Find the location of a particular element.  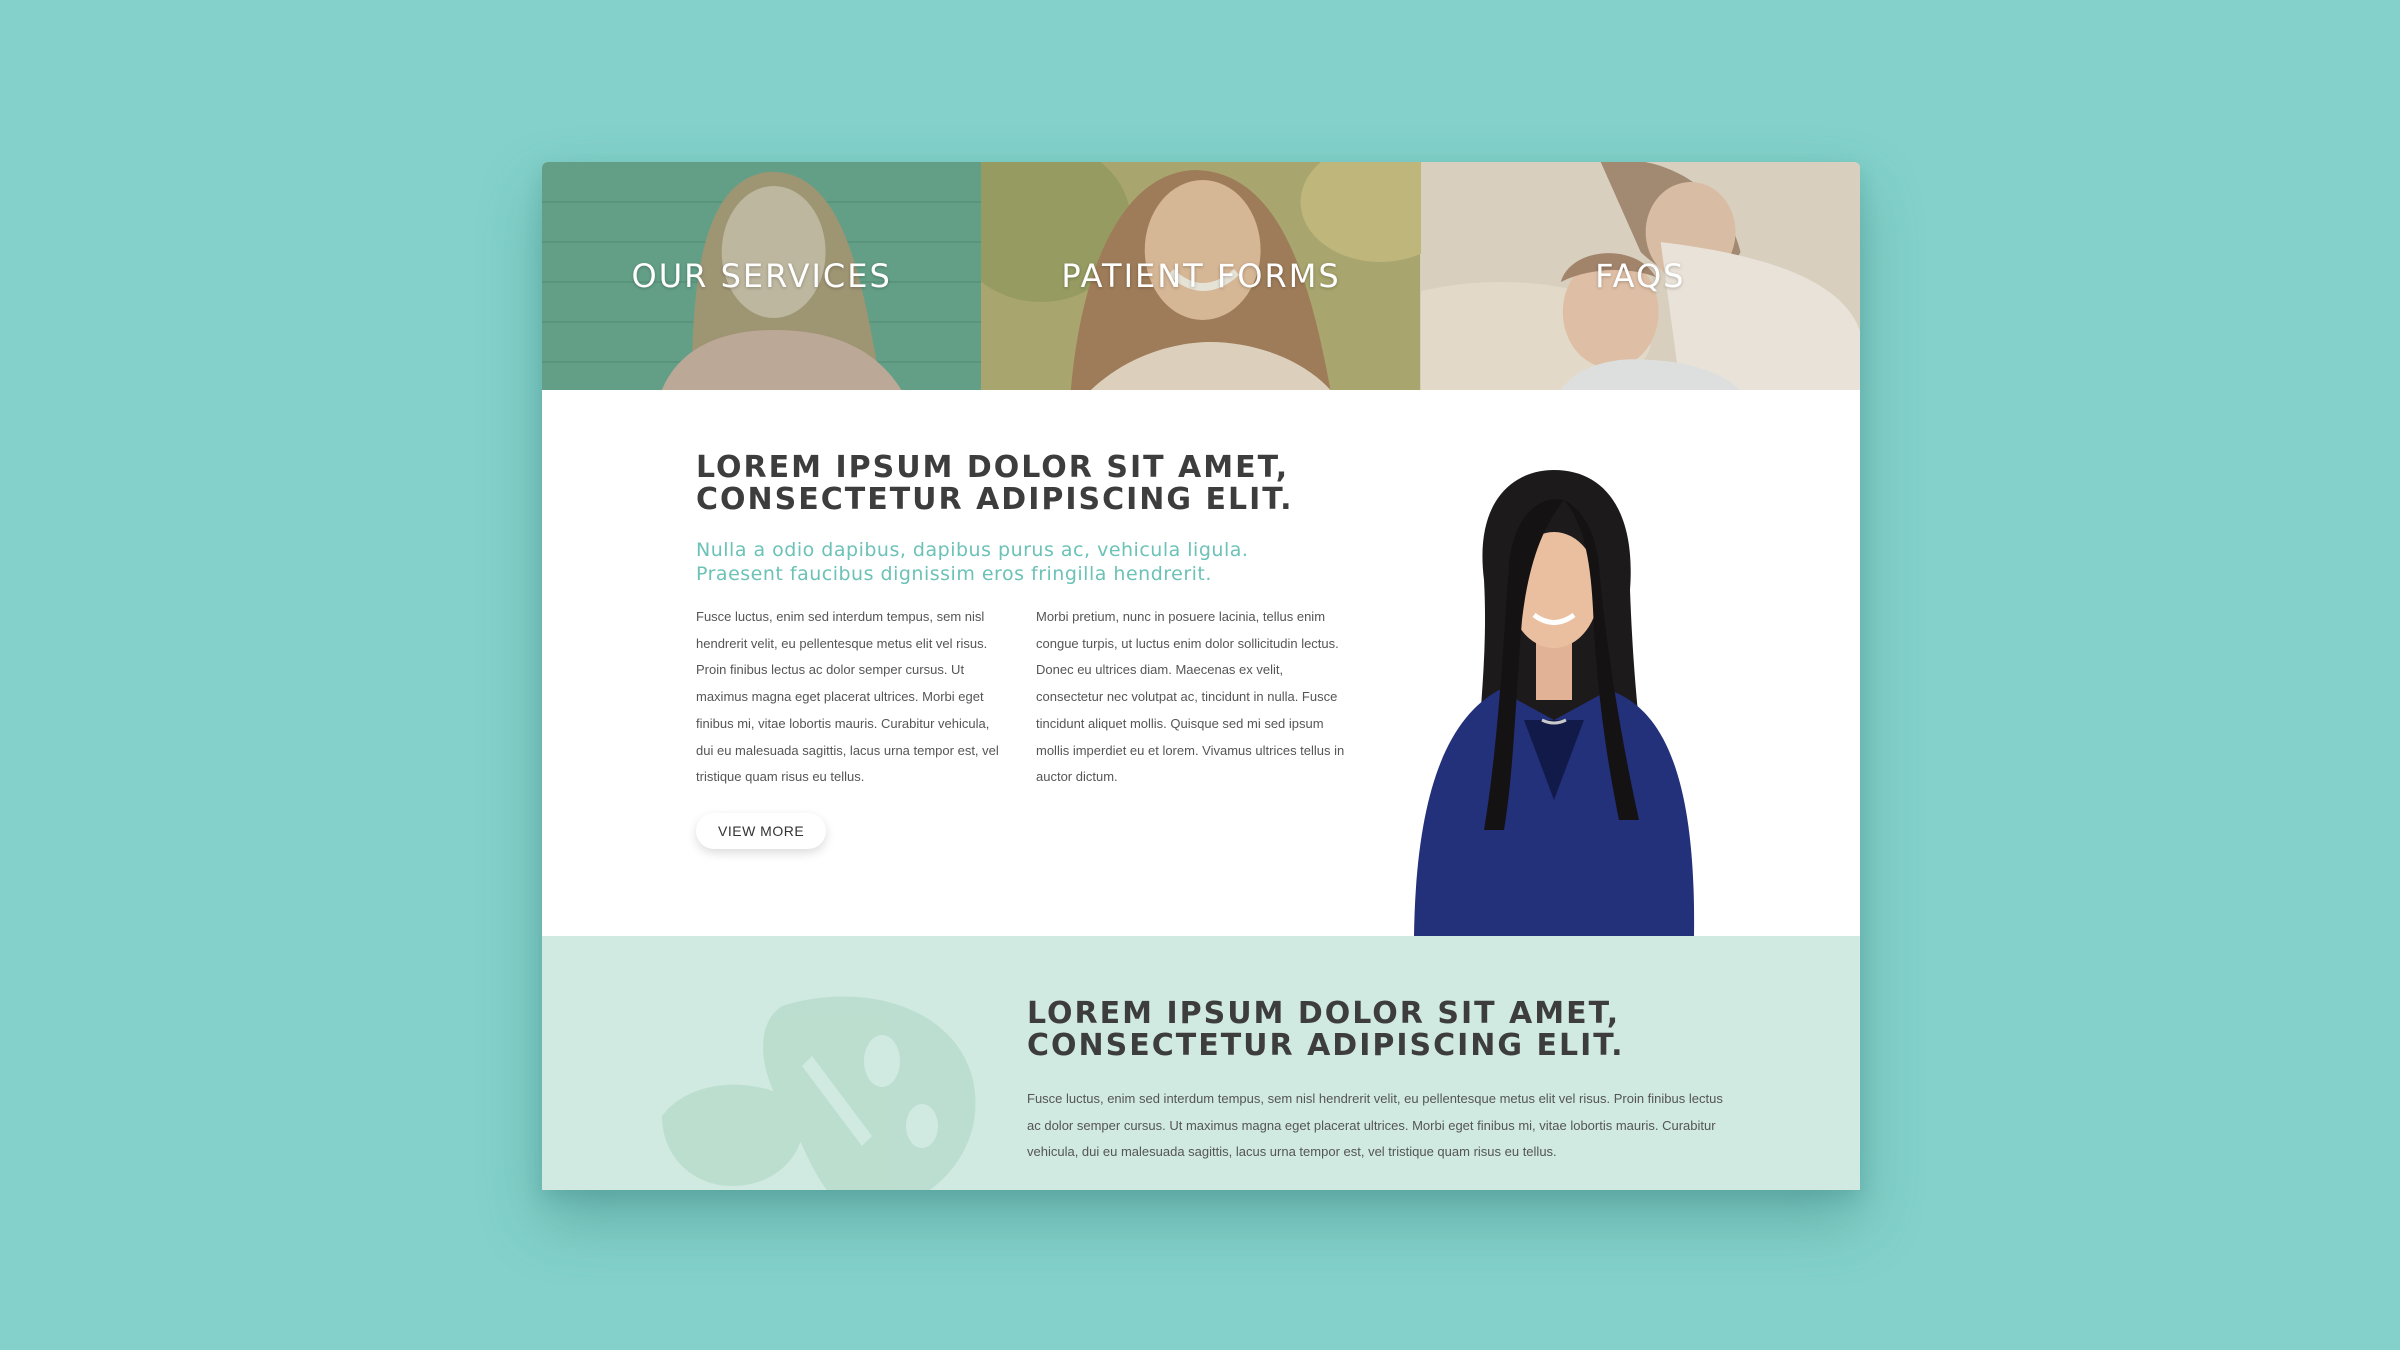

view-more-button: VIEW MORE is located at coordinates (761, 830).